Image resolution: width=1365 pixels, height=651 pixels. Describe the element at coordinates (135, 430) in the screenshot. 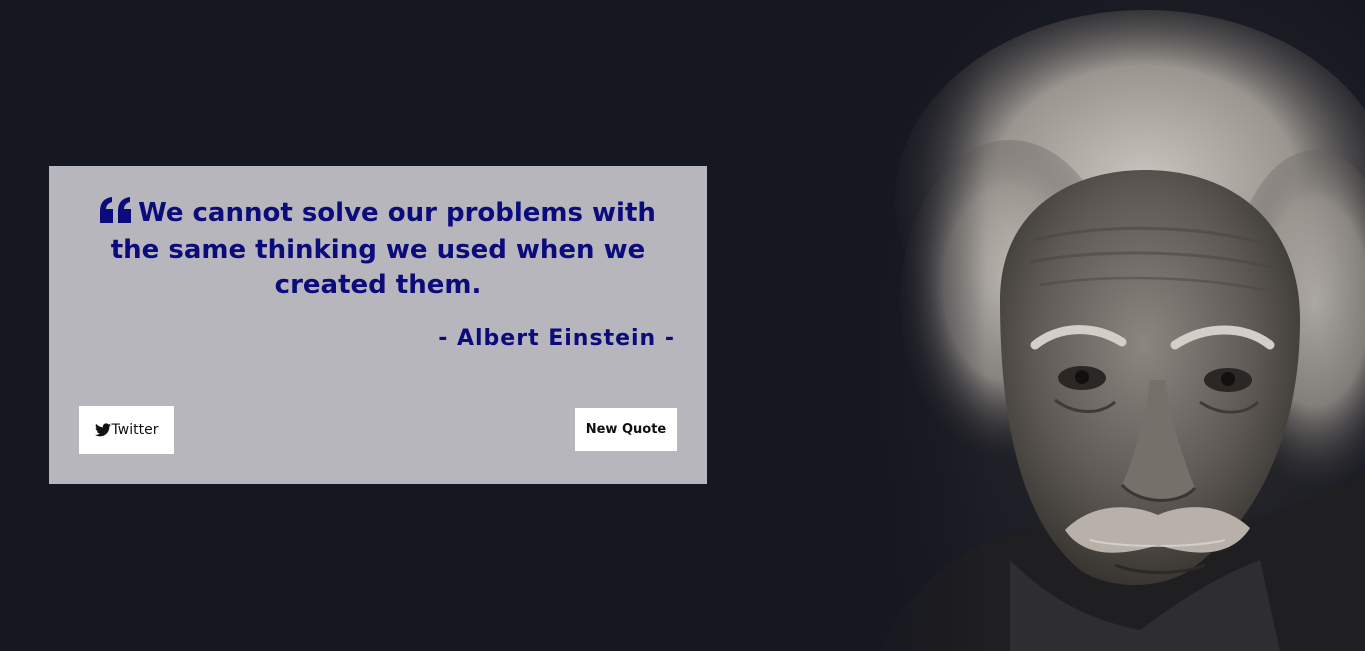

I see `twitter-button-label: Twitter` at that location.